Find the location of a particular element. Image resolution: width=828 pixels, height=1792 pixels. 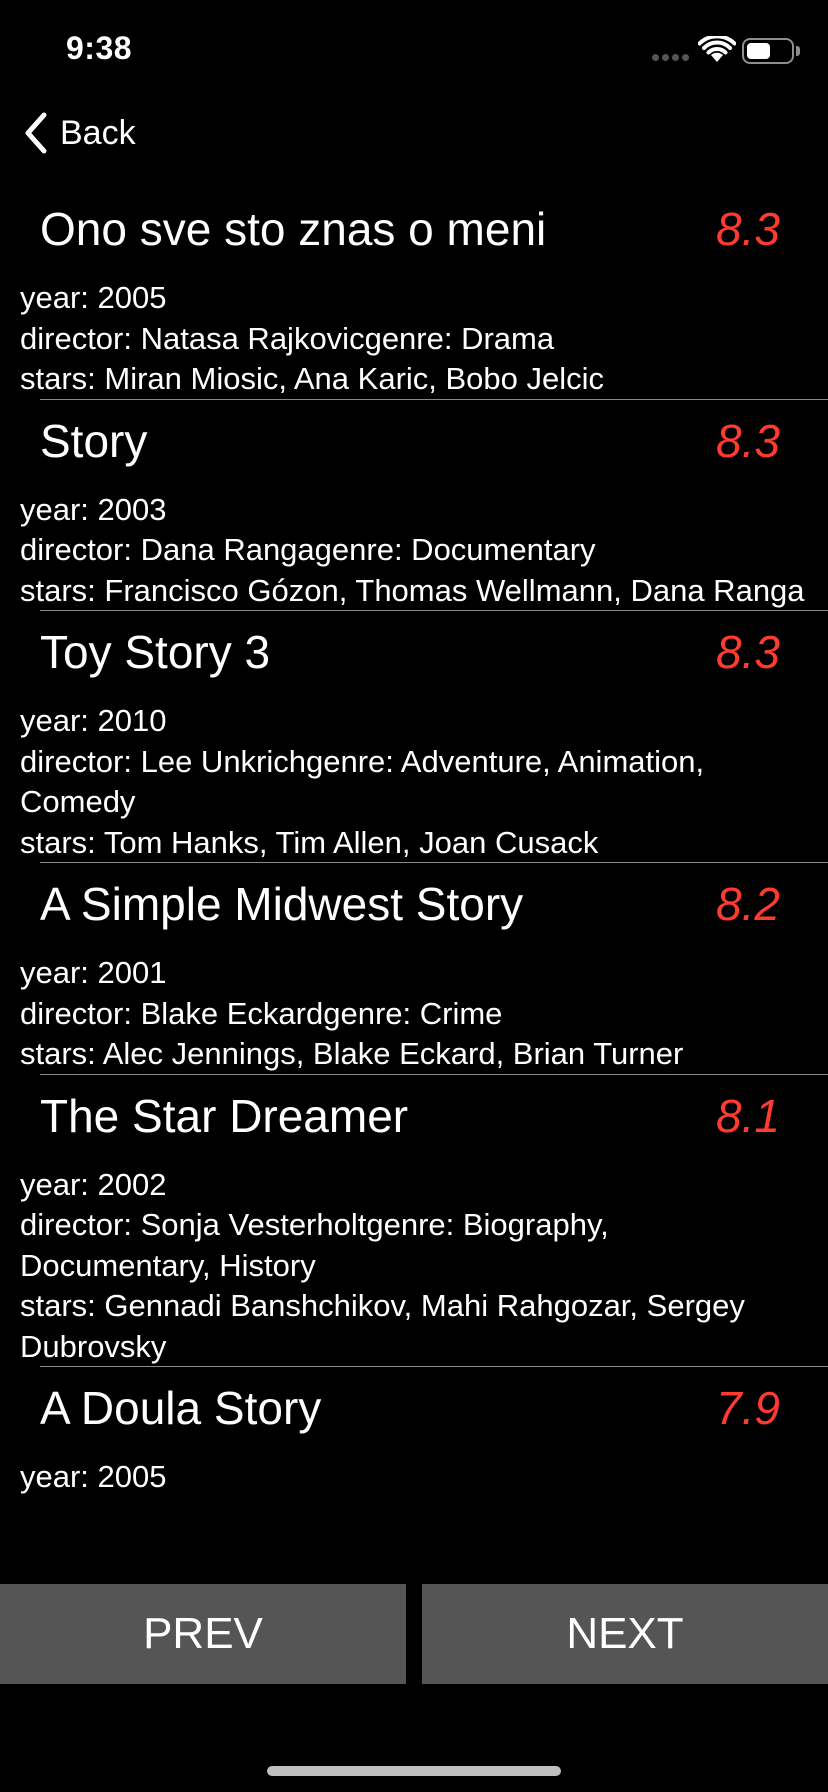

title-row: A Simple Midwest Story 8.2 is located at coordinates (414, 904).